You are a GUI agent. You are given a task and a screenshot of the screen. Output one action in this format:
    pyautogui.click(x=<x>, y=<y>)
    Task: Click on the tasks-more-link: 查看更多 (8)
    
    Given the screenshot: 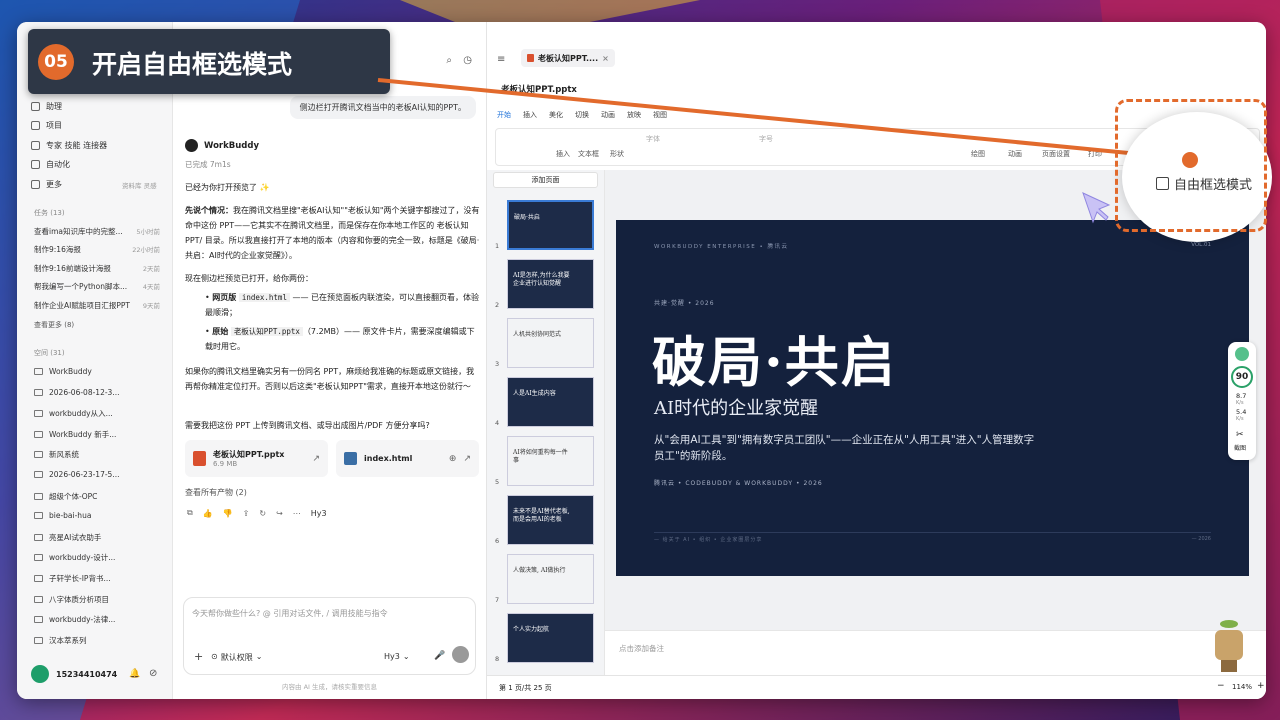 What is the action you would take?
    pyautogui.click(x=54, y=325)
    